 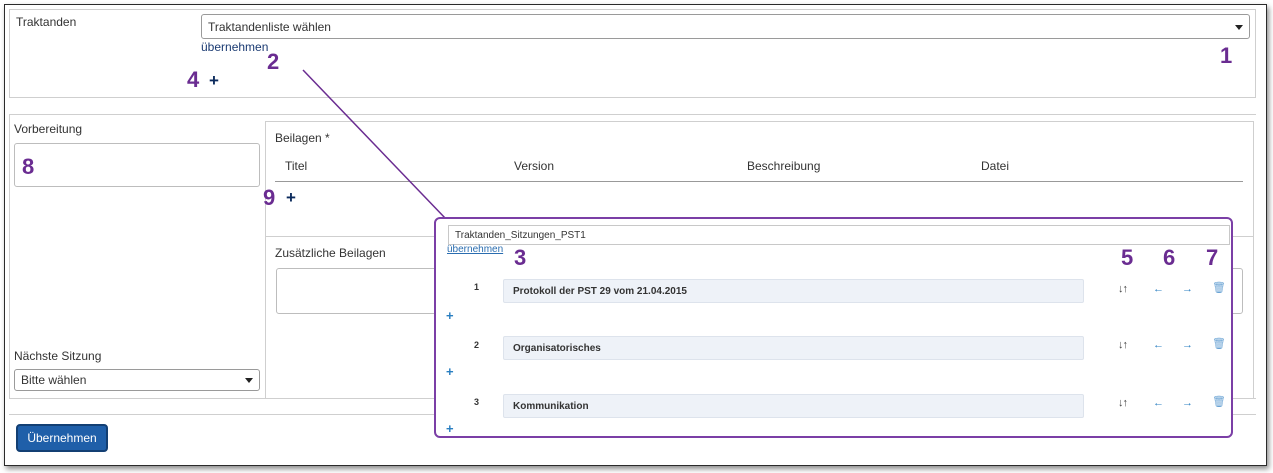 I want to click on vorbereitung-label: Vorbereitung, so click(x=48, y=129).